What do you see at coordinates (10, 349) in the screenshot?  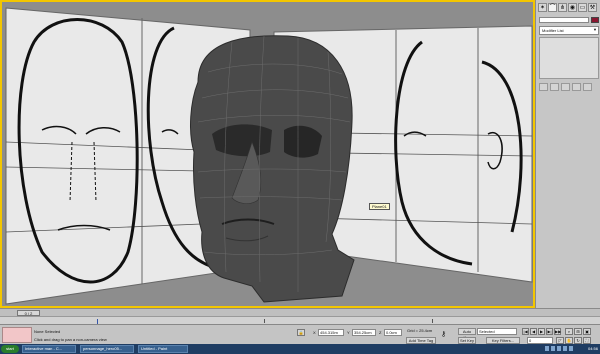 I see `start-button: start` at bounding box center [10, 349].